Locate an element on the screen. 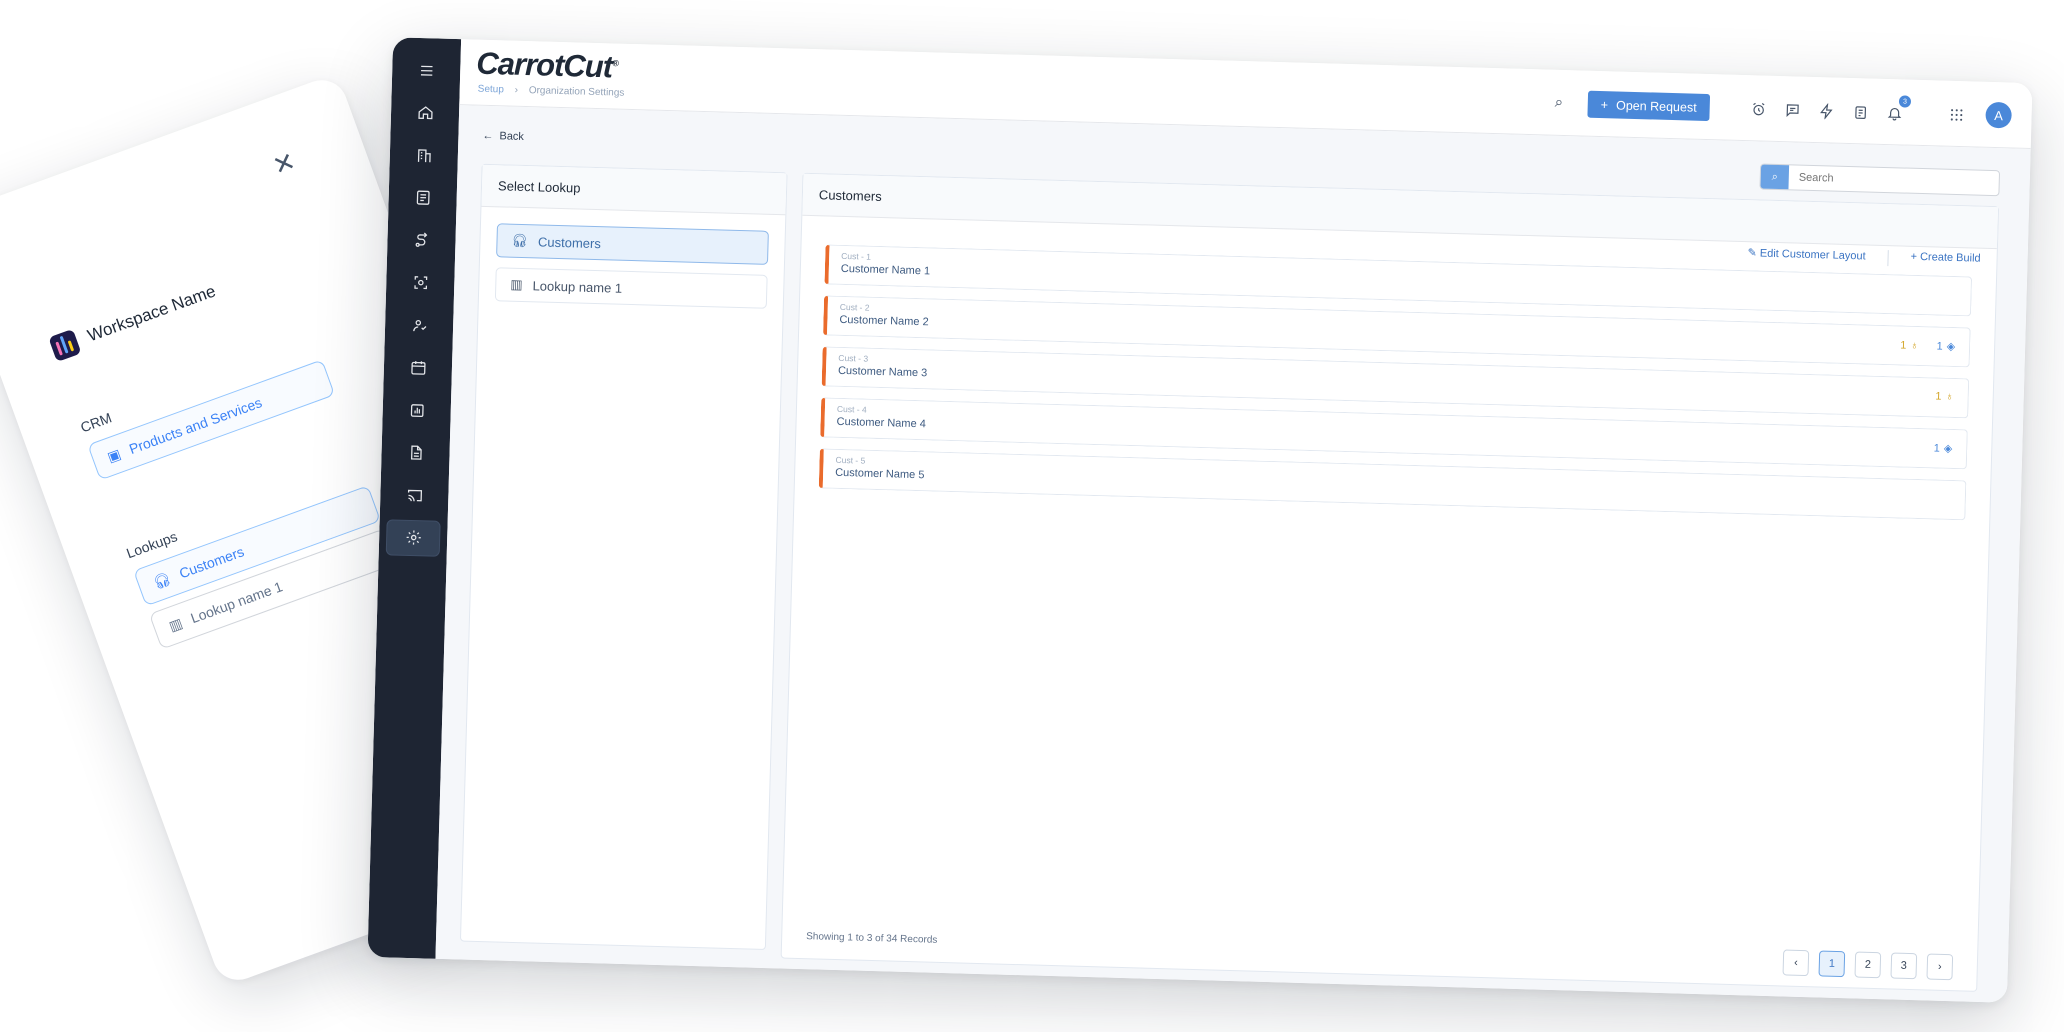 This screenshot has height=1032, width=2064. alarm-icon is located at coordinates (1758, 109).